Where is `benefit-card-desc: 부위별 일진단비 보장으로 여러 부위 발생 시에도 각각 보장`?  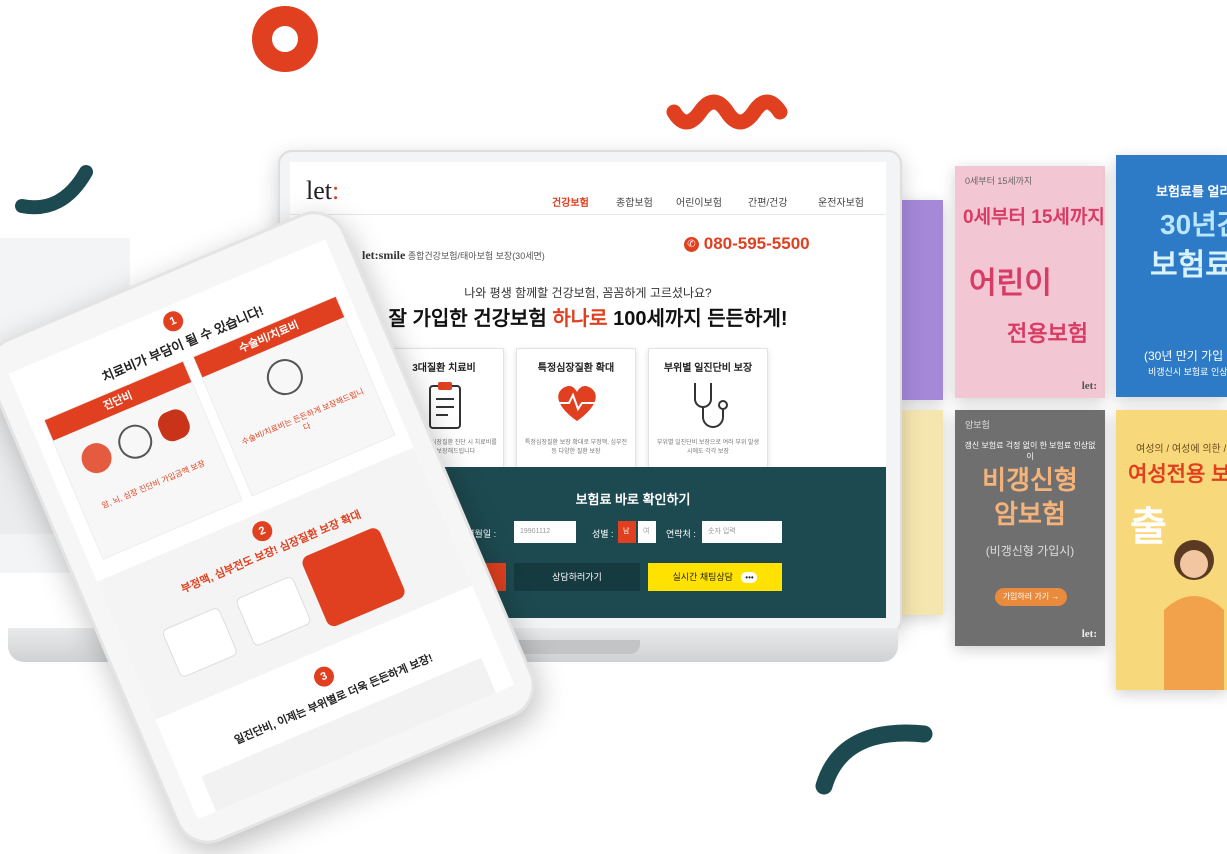
benefit-card-desc: 부위별 일진단비 보장으로 여러 부위 발생 시에도 각각 보장 is located at coordinates (708, 447).